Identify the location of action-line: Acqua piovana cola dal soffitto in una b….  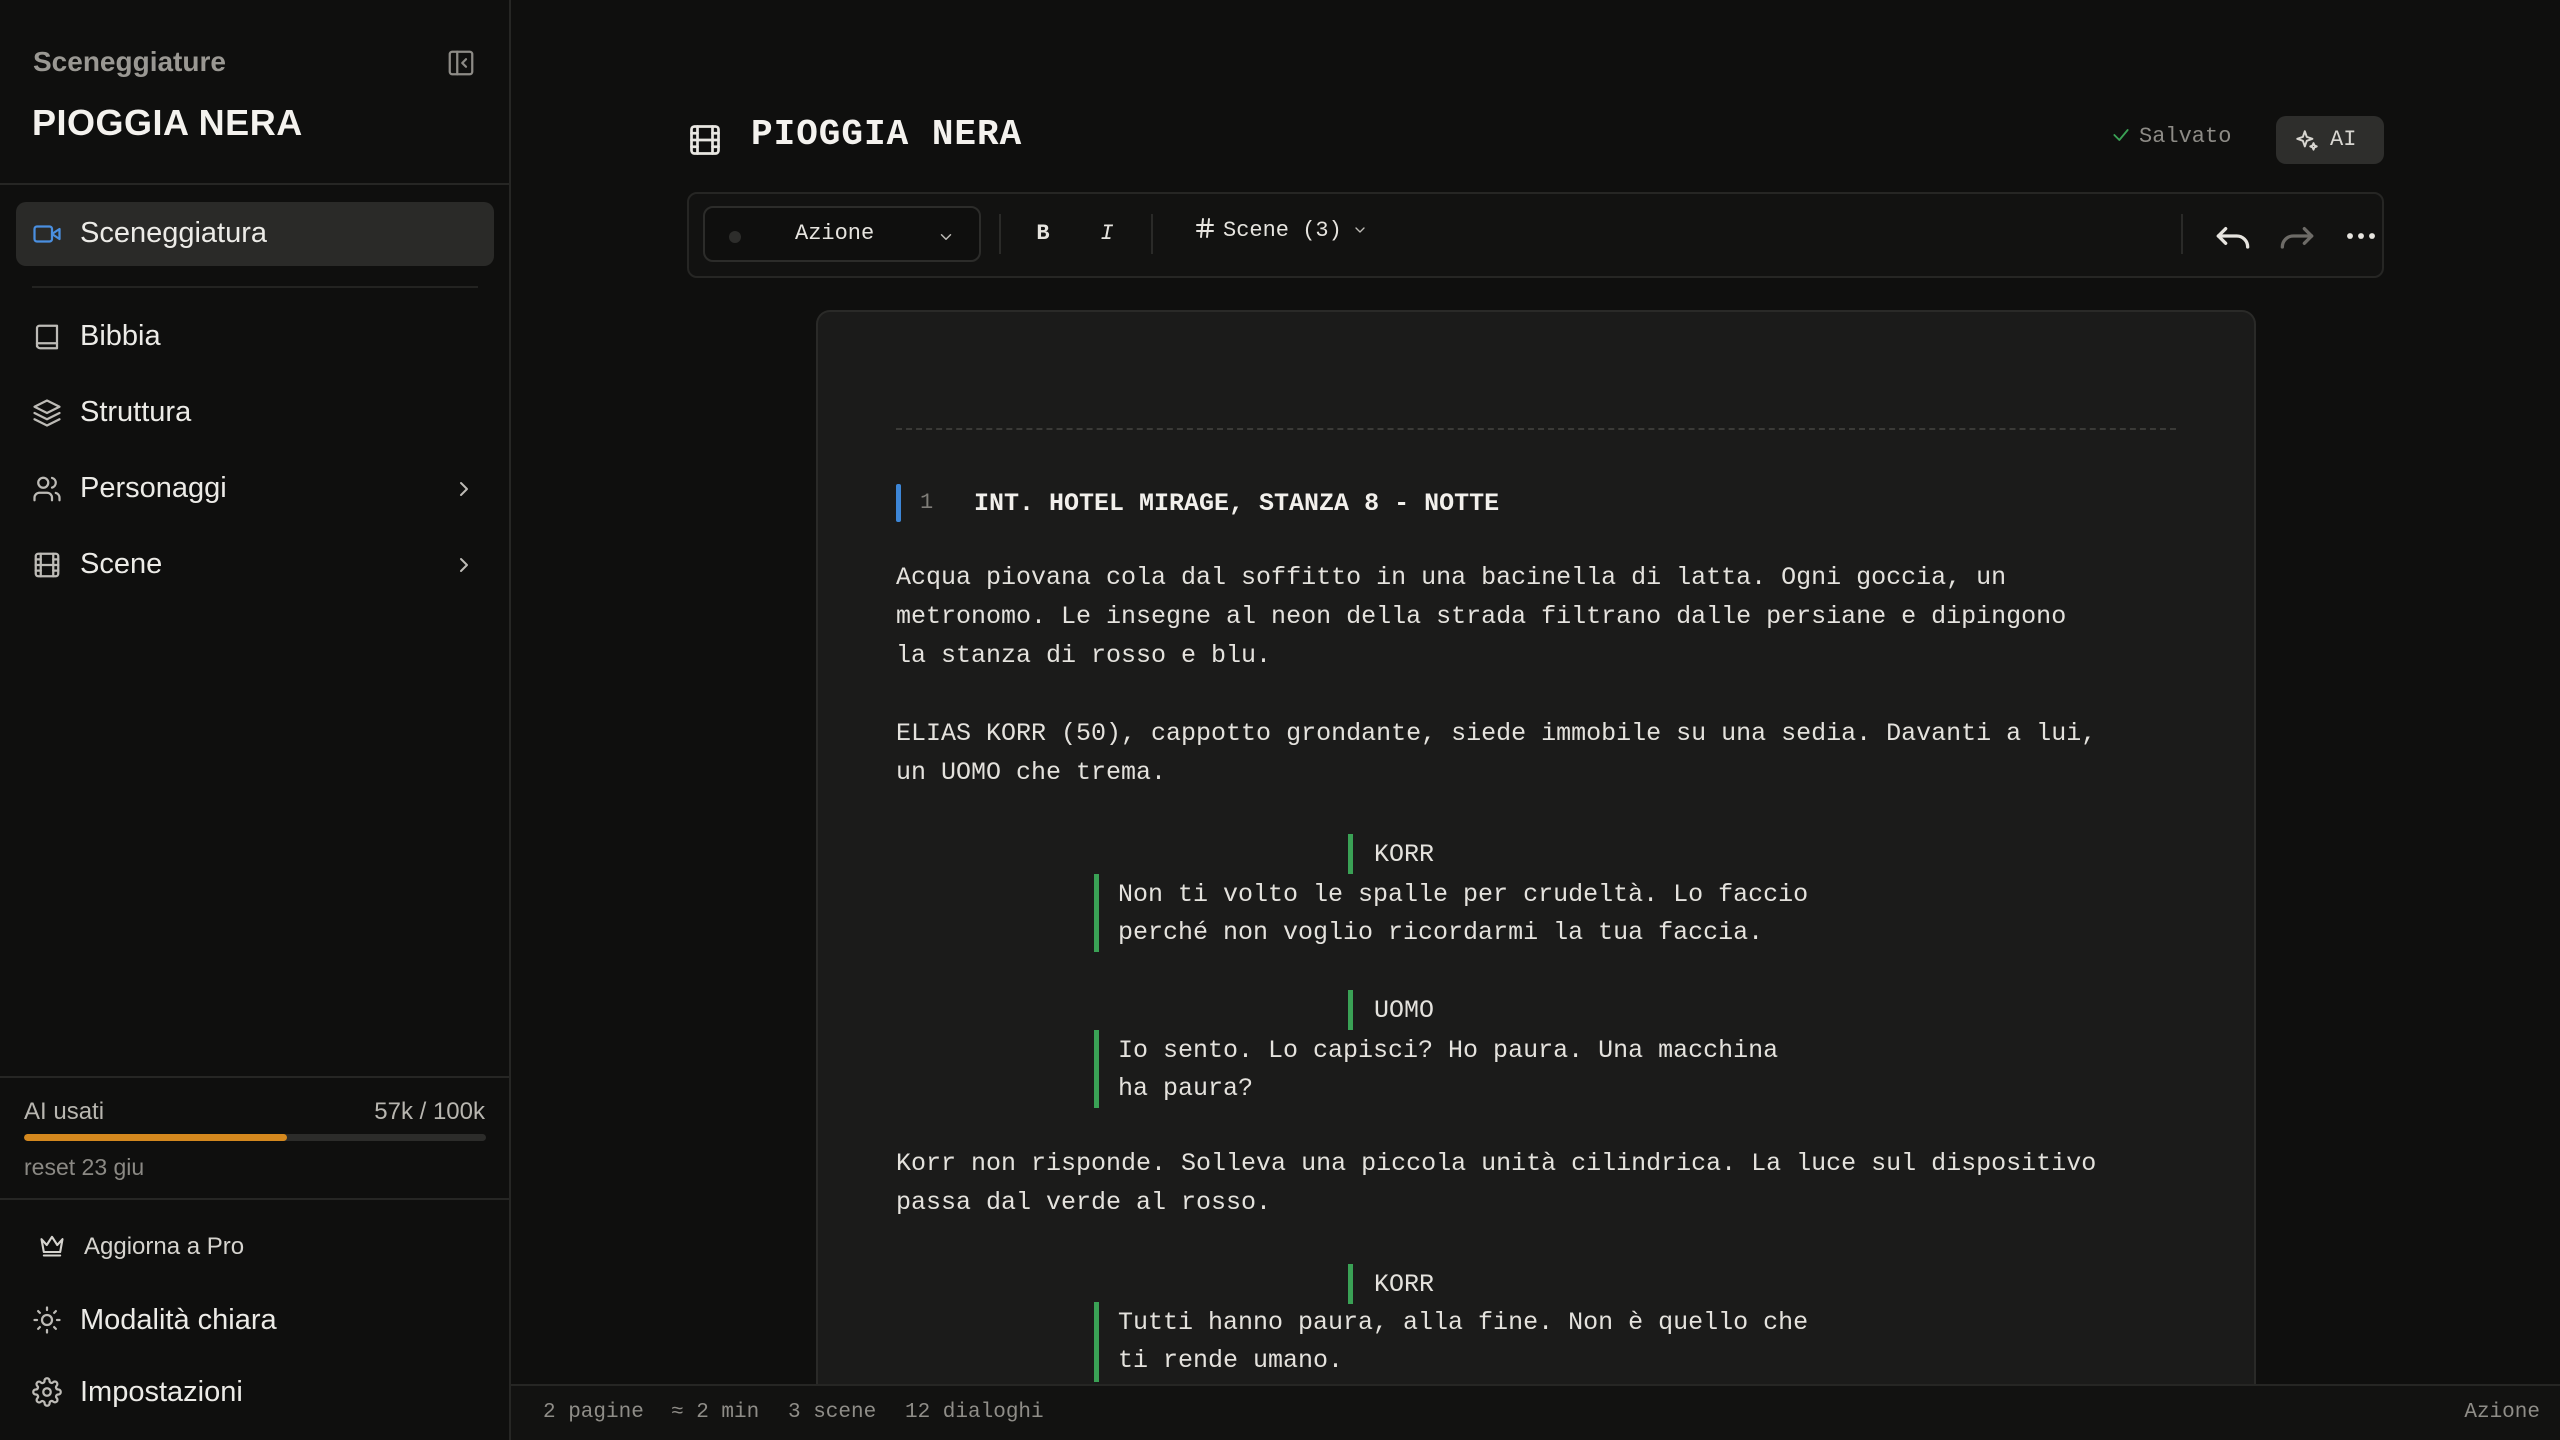
(1451, 577).